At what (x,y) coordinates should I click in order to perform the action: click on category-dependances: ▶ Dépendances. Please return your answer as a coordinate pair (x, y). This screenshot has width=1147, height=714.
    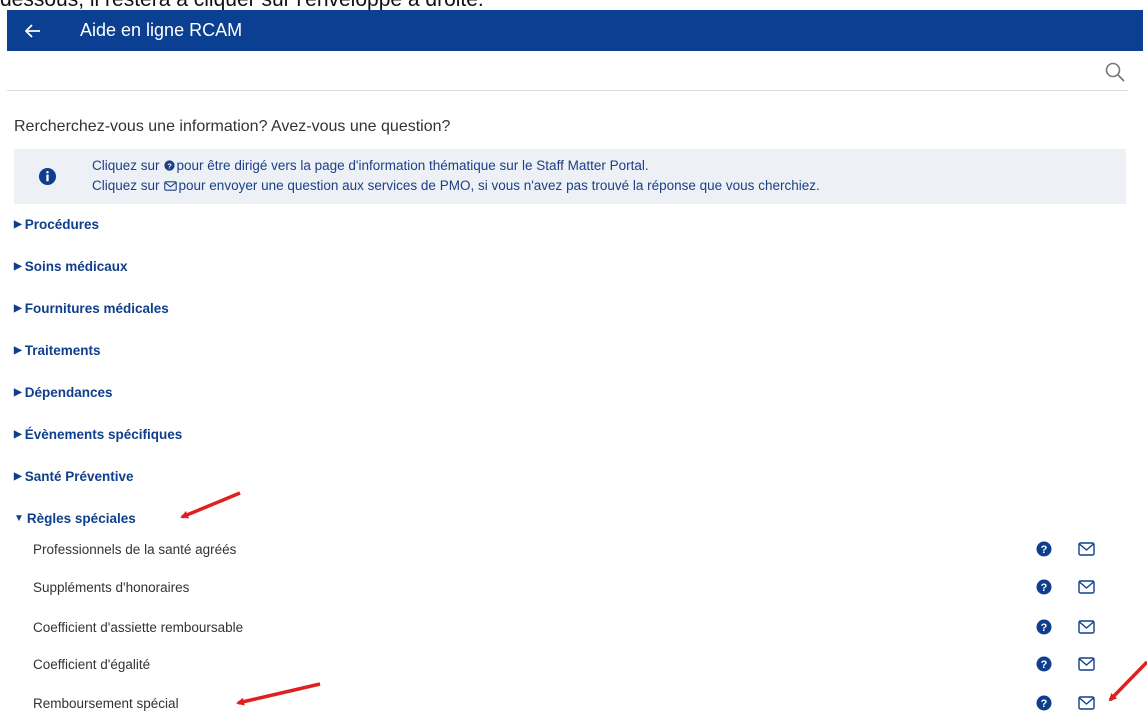
    Looking at the image, I should click on (63, 392).